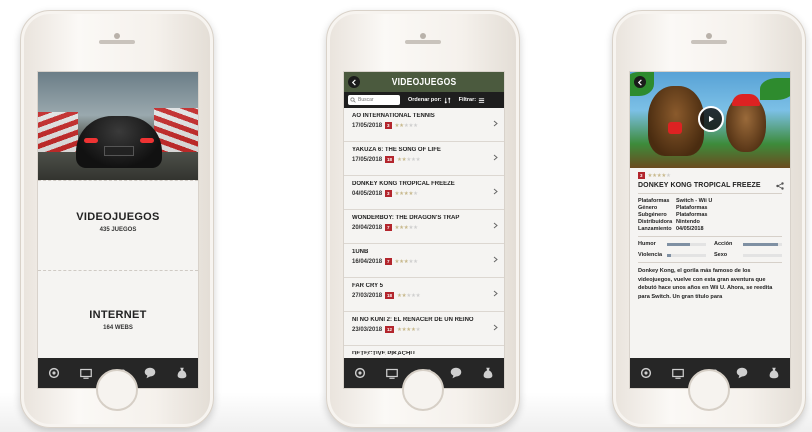 This screenshot has width=812, height=432. Describe the element at coordinates (447, 100) in the screenshot. I see `sort-icon` at that location.